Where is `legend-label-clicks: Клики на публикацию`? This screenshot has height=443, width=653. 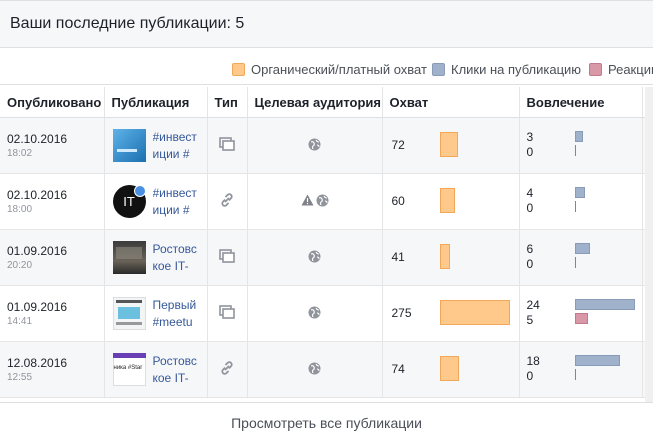 legend-label-clicks: Клики на публикацию is located at coordinates (516, 69).